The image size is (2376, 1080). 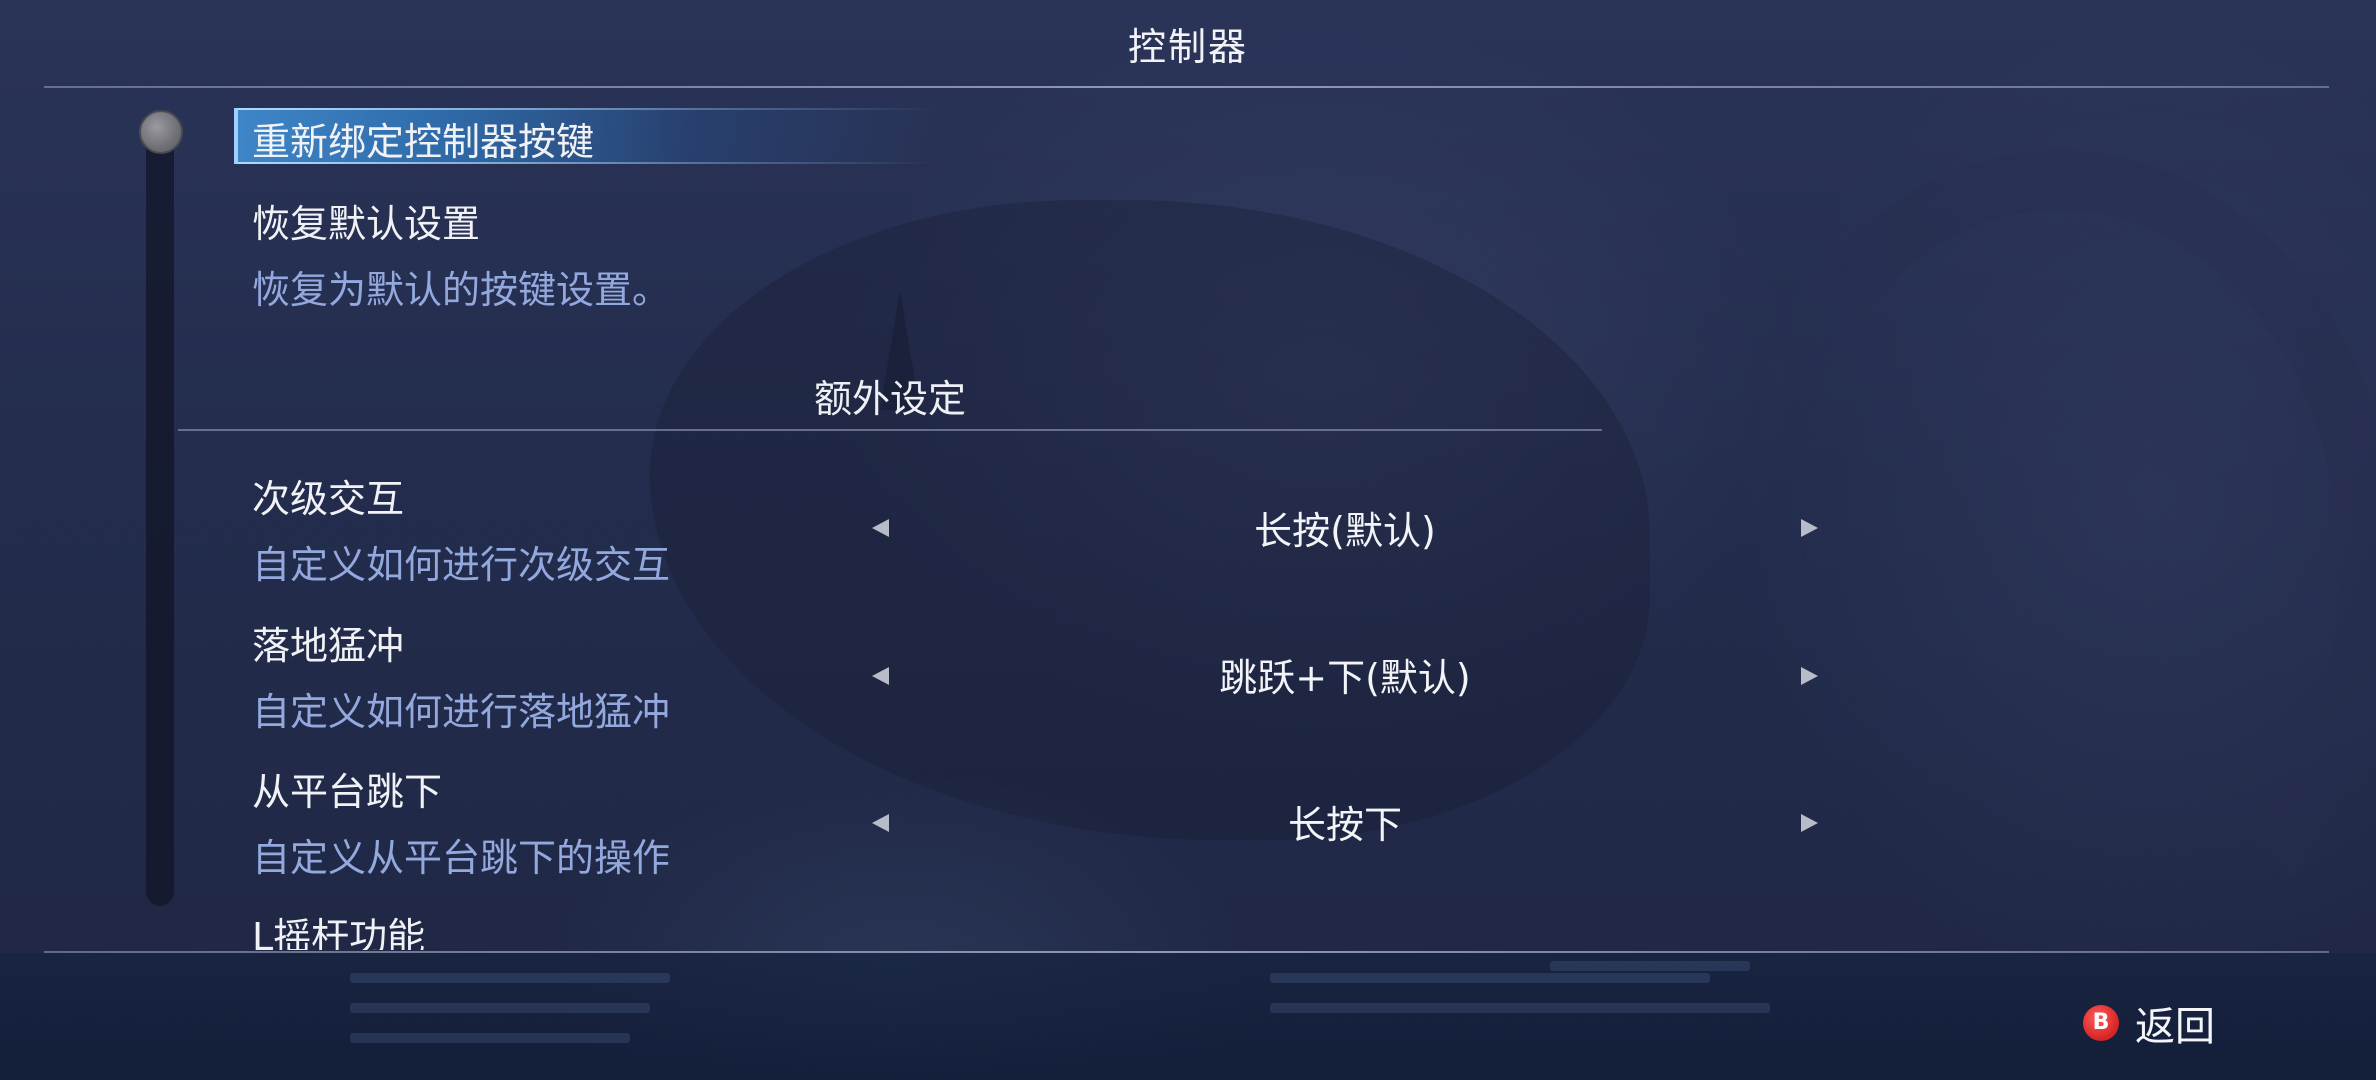 What do you see at coordinates (339, 932) in the screenshot?
I see `setting-left-stick-label: L摇杆功能` at bounding box center [339, 932].